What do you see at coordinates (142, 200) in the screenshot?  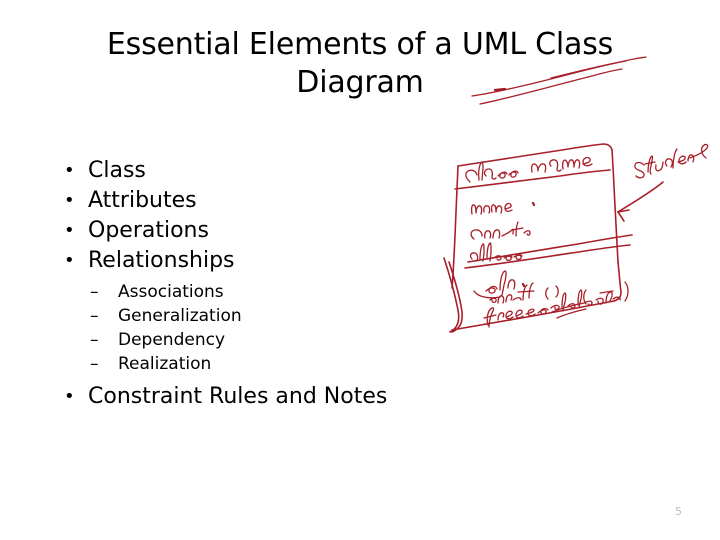 I see `list-item-label: Attributes` at bounding box center [142, 200].